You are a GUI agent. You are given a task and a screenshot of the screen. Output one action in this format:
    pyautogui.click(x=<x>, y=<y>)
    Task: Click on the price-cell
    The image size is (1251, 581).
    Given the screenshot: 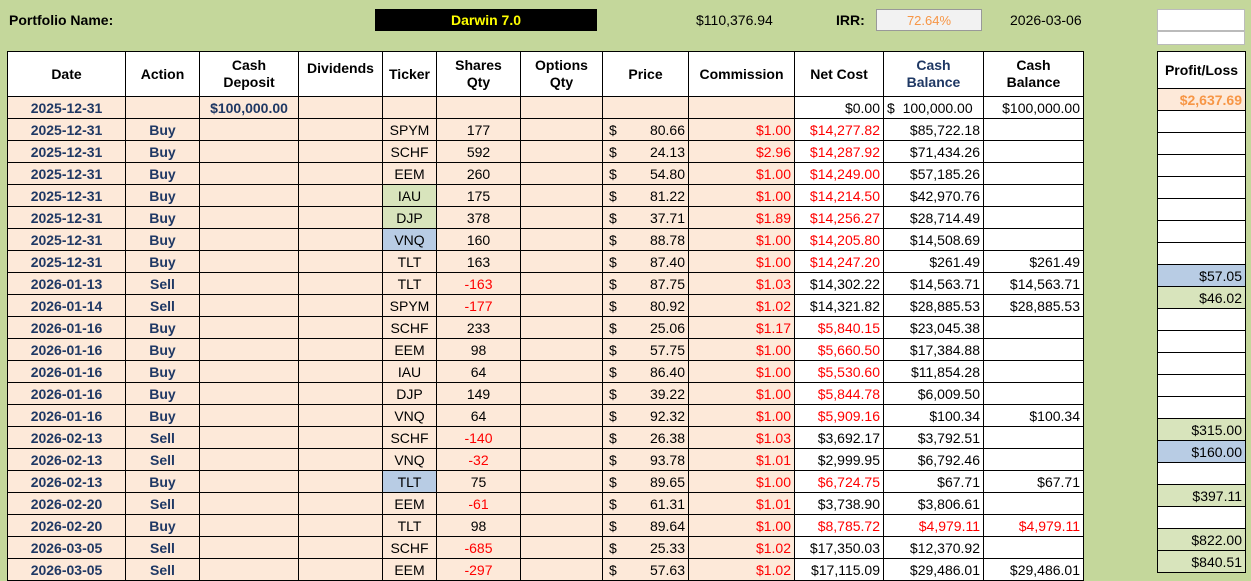 What is the action you would take?
    pyautogui.click(x=645, y=107)
    